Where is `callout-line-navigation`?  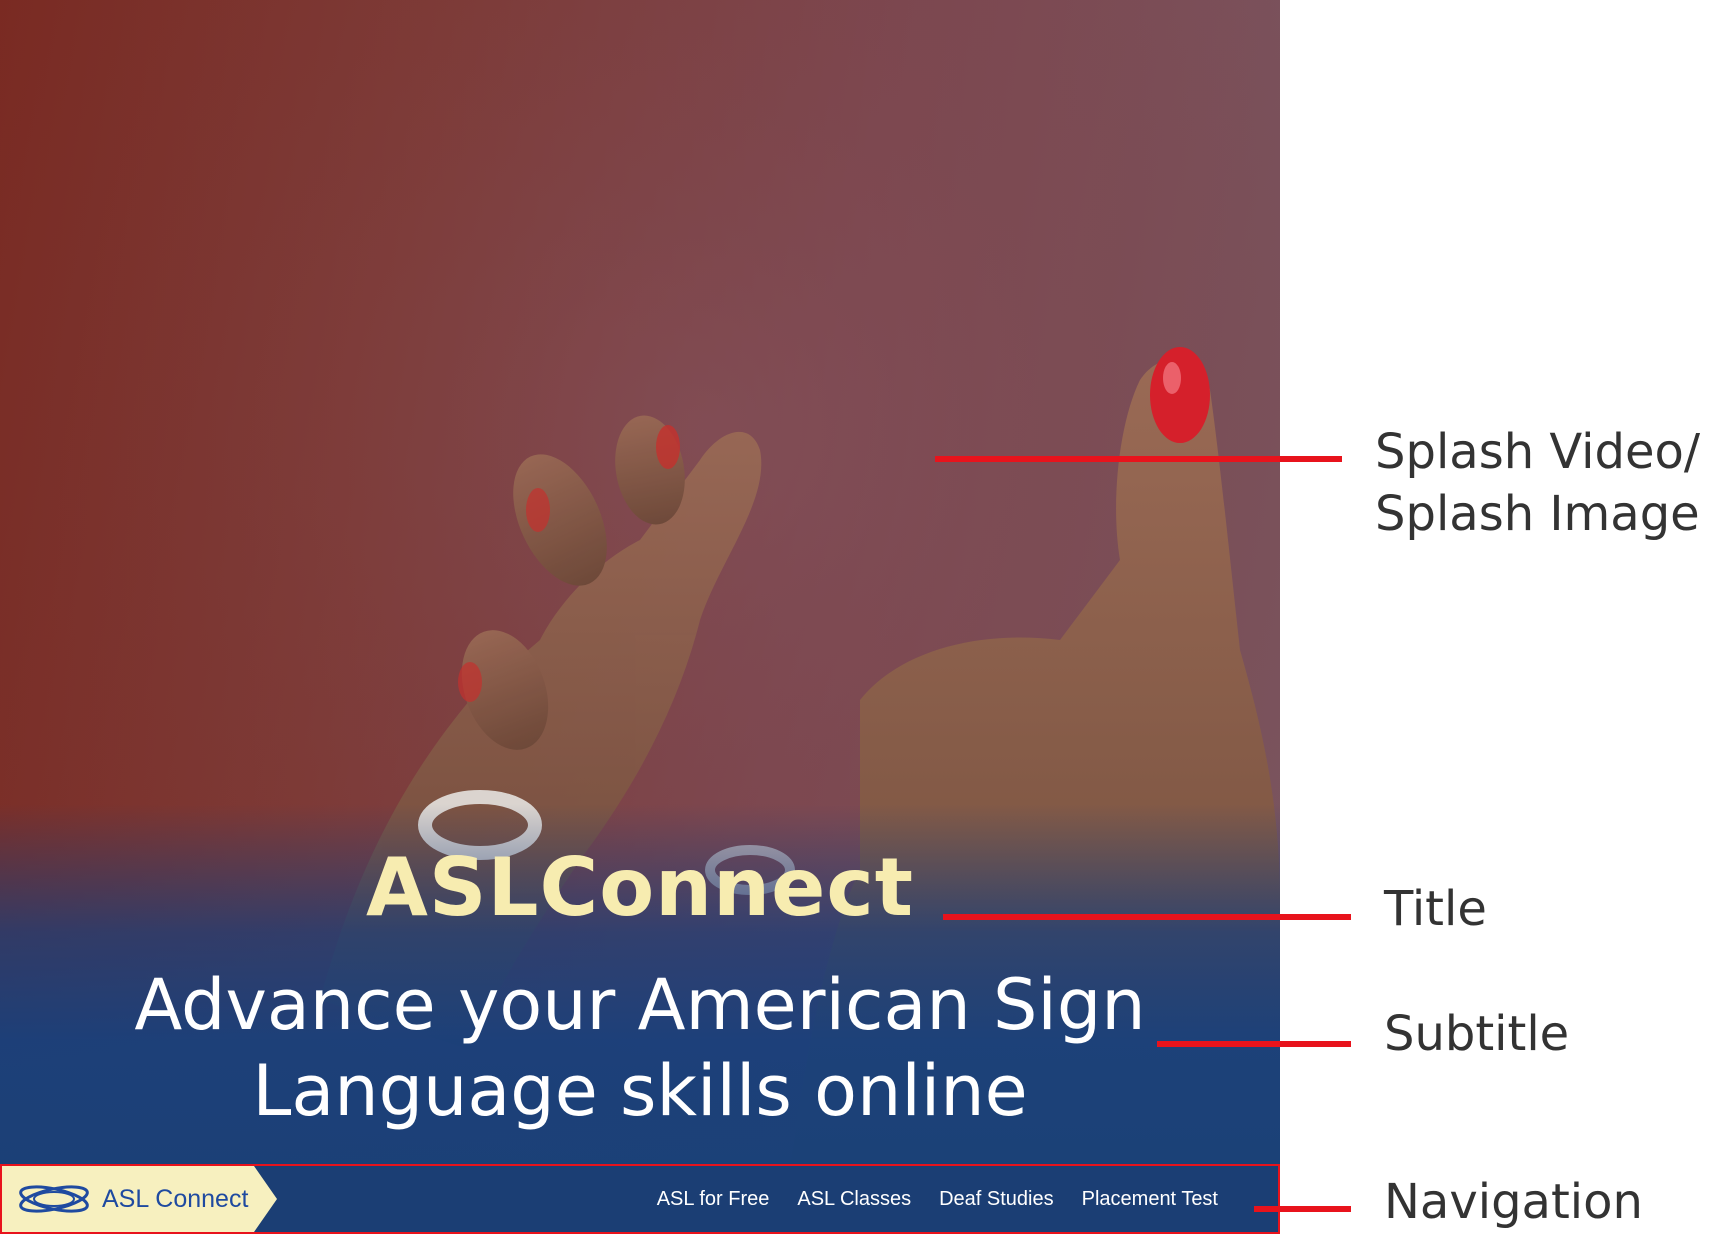
callout-line-navigation is located at coordinates (1302, 1209).